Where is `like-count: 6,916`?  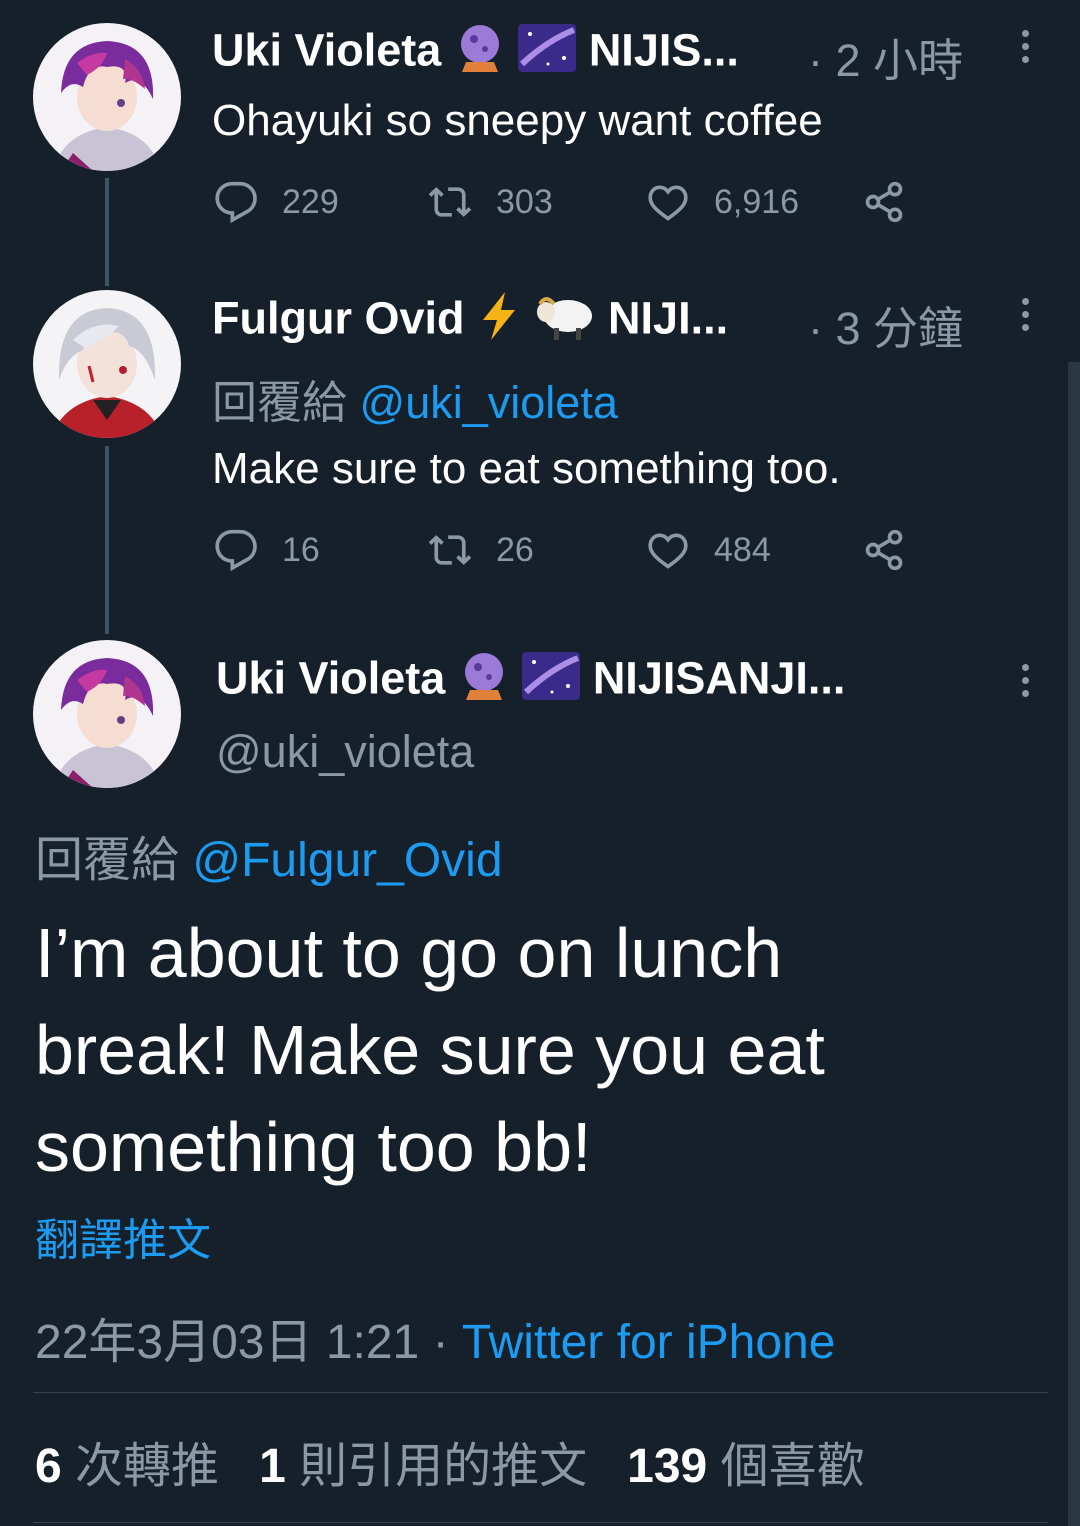 like-count: 6,916 is located at coordinates (757, 201).